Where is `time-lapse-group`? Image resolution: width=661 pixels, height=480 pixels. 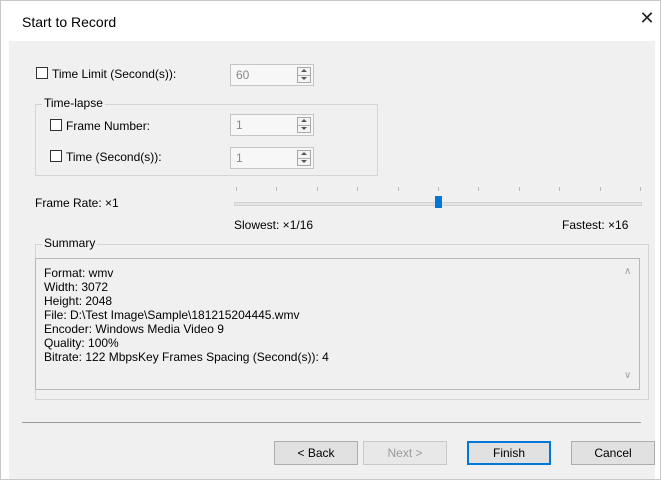 time-lapse-group is located at coordinates (206, 140).